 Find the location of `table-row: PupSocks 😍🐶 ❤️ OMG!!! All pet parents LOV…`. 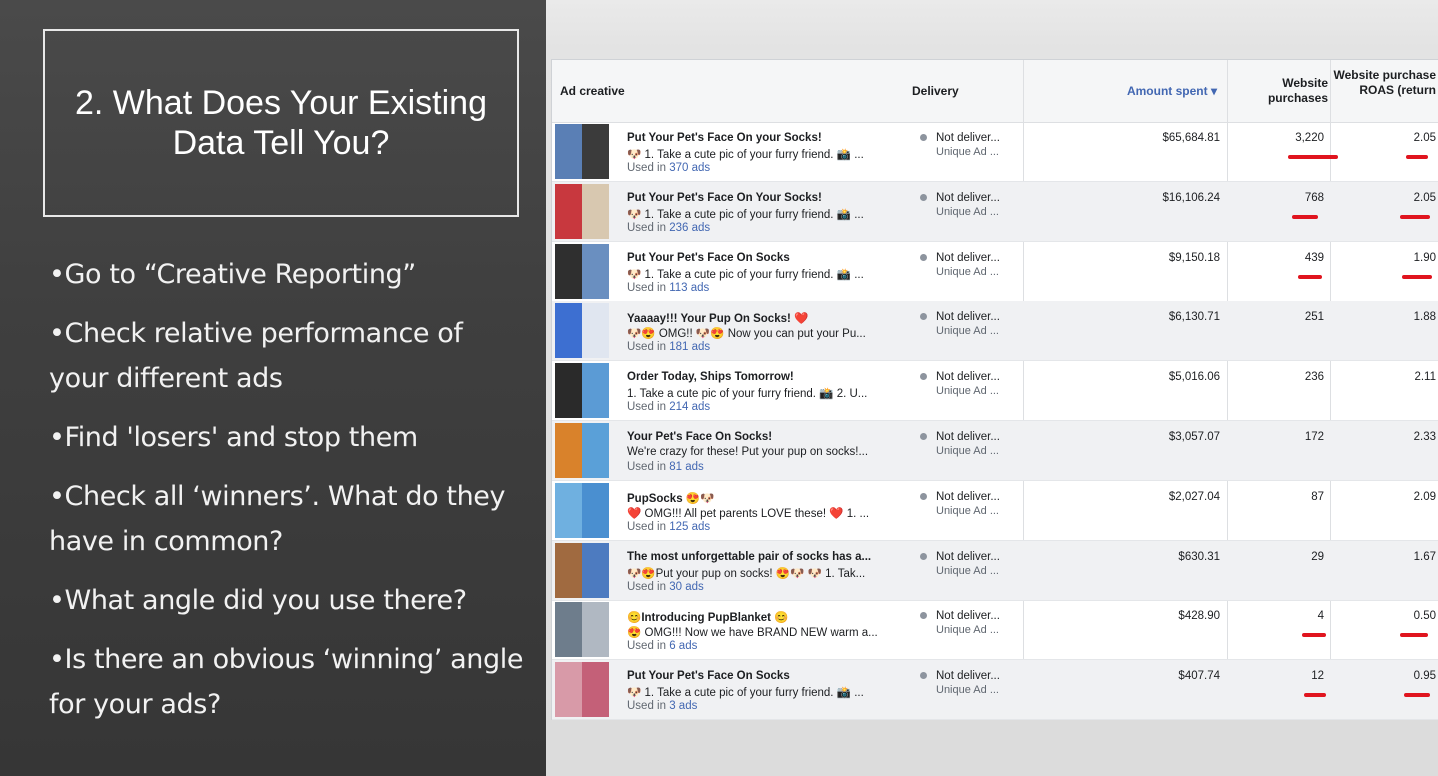

table-row: PupSocks 😍🐶 ❤️ OMG!!! All pet parents LOV… is located at coordinates (995, 511).